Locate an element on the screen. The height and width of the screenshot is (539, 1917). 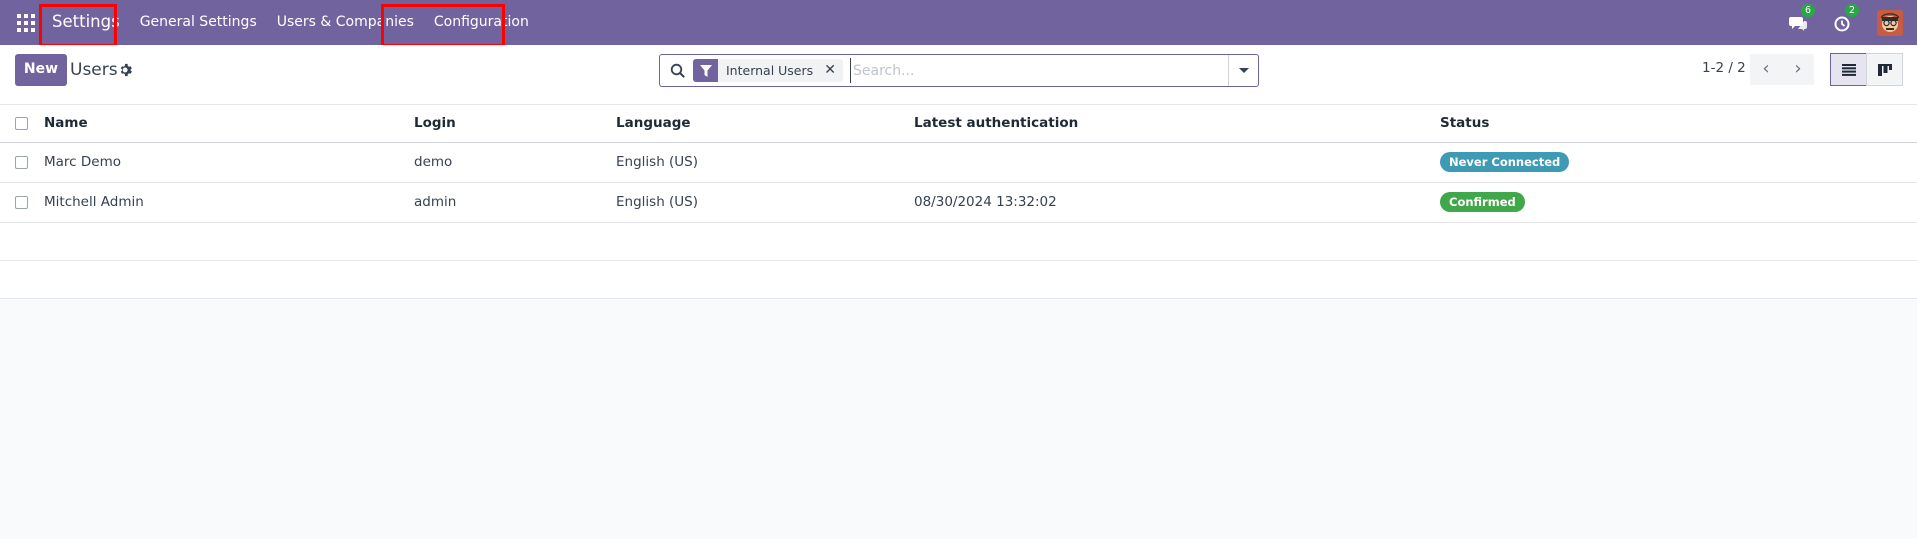
search-input is located at coordinates (1030, 70).